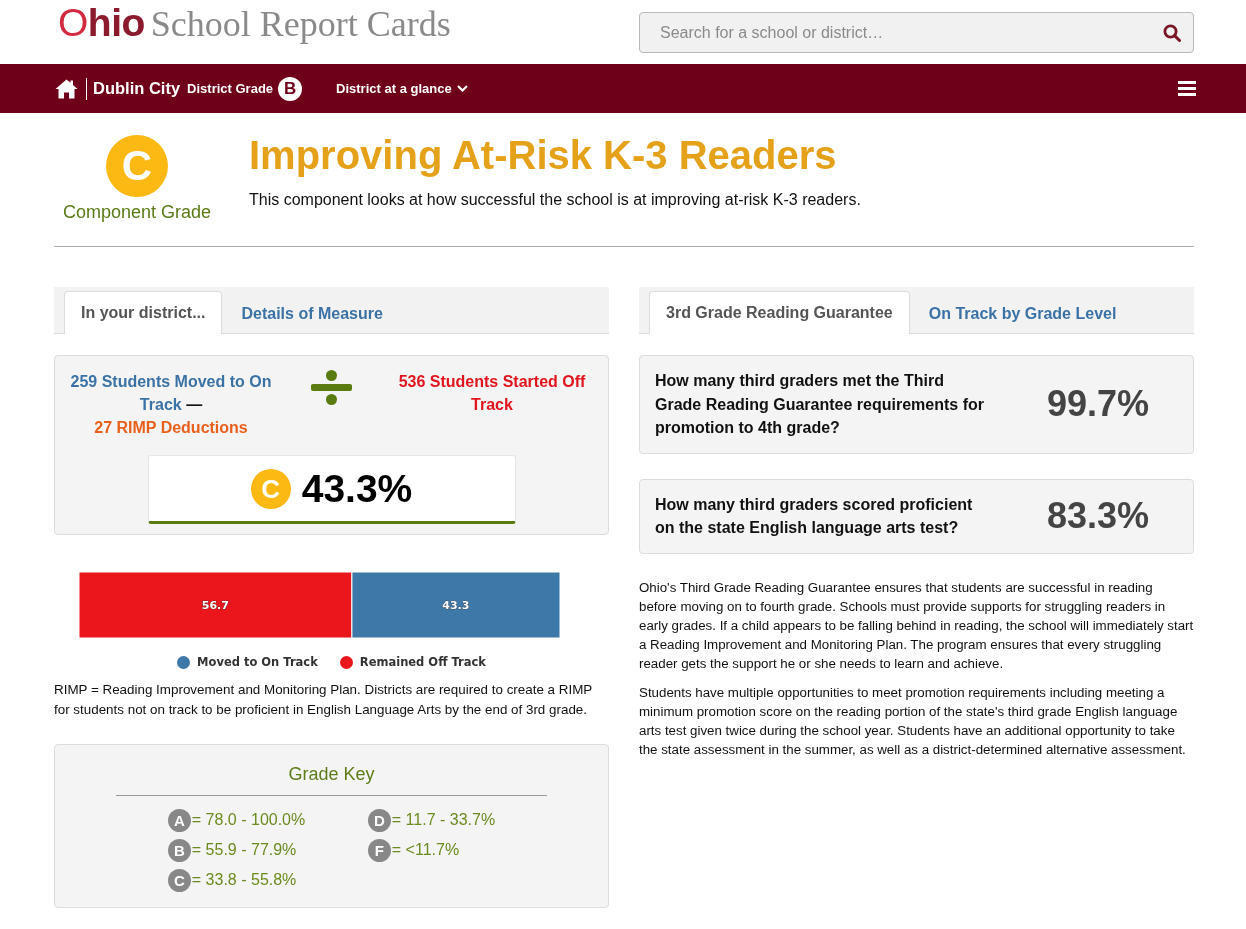 This screenshot has height=929, width=1246. What do you see at coordinates (820, 404) in the screenshot?
I see `stat-question: How many third graders met the Third Grade Reading Guarantee requirements for promotion to 4th grade?` at bounding box center [820, 404].